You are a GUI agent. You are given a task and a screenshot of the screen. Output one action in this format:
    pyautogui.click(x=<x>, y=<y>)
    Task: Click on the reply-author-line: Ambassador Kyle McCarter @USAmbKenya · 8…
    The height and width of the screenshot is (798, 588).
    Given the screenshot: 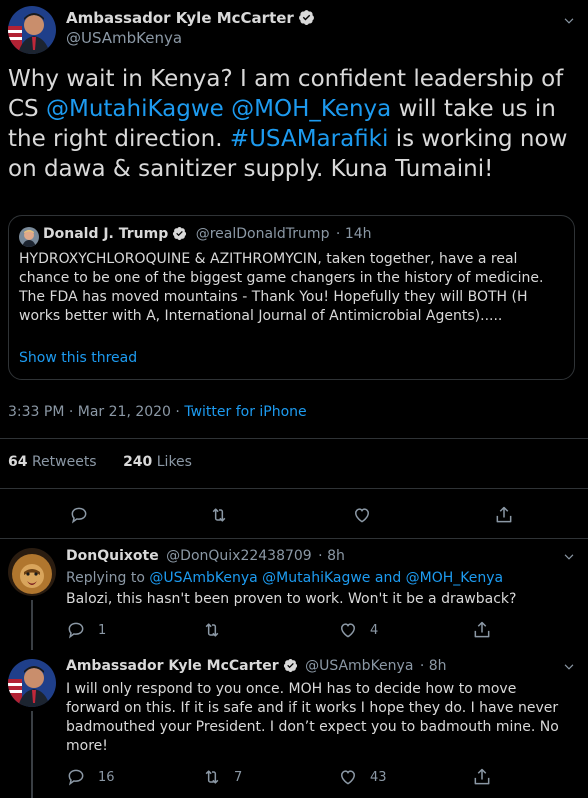 What is the action you would take?
    pyautogui.click(x=256, y=666)
    